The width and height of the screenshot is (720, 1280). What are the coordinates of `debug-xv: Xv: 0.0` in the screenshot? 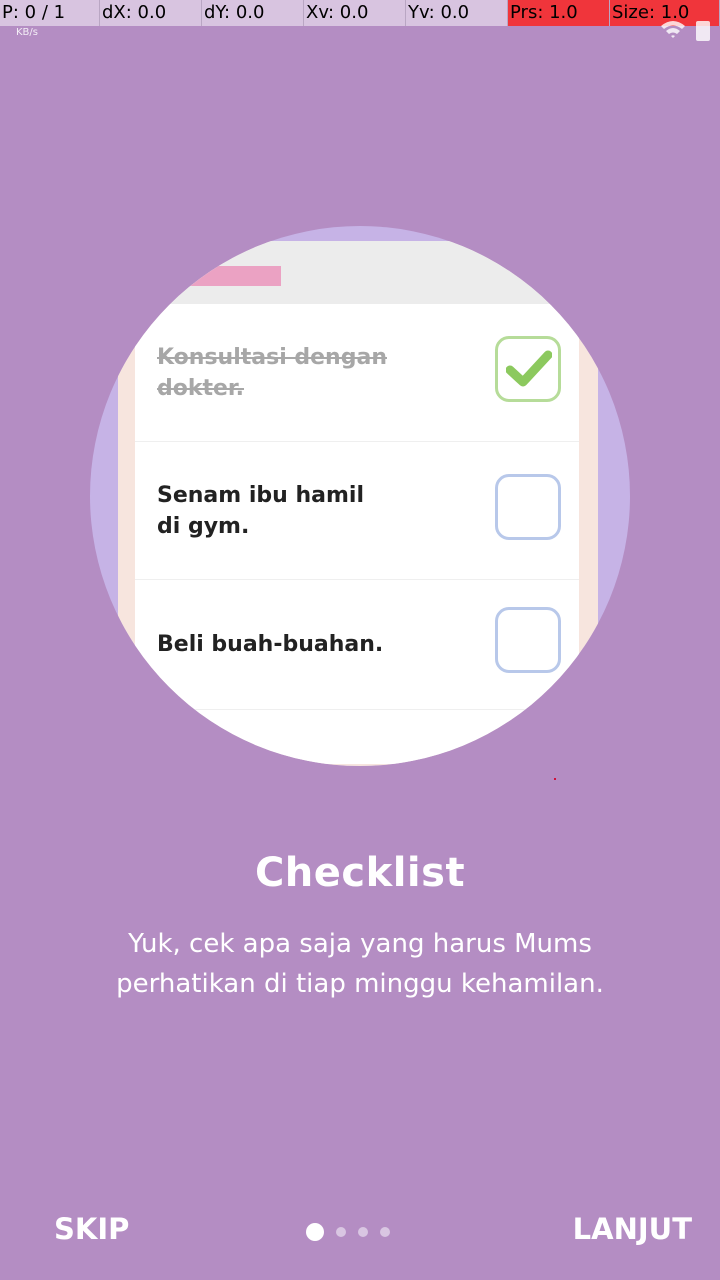 It's located at (355, 13).